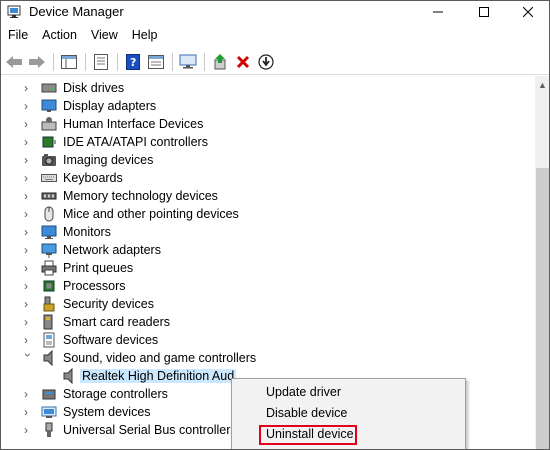 This screenshot has height=450, width=550. I want to click on menu-view: View, so click(104, 36).